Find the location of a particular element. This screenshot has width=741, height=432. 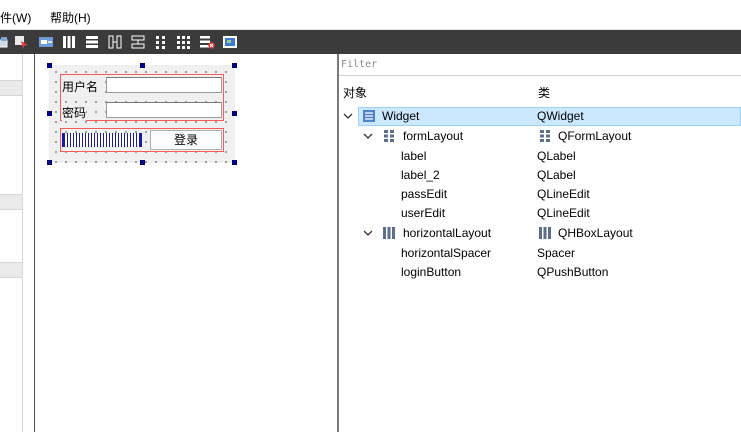

column-object-header: 对象 is located at coordinates (355, 92).